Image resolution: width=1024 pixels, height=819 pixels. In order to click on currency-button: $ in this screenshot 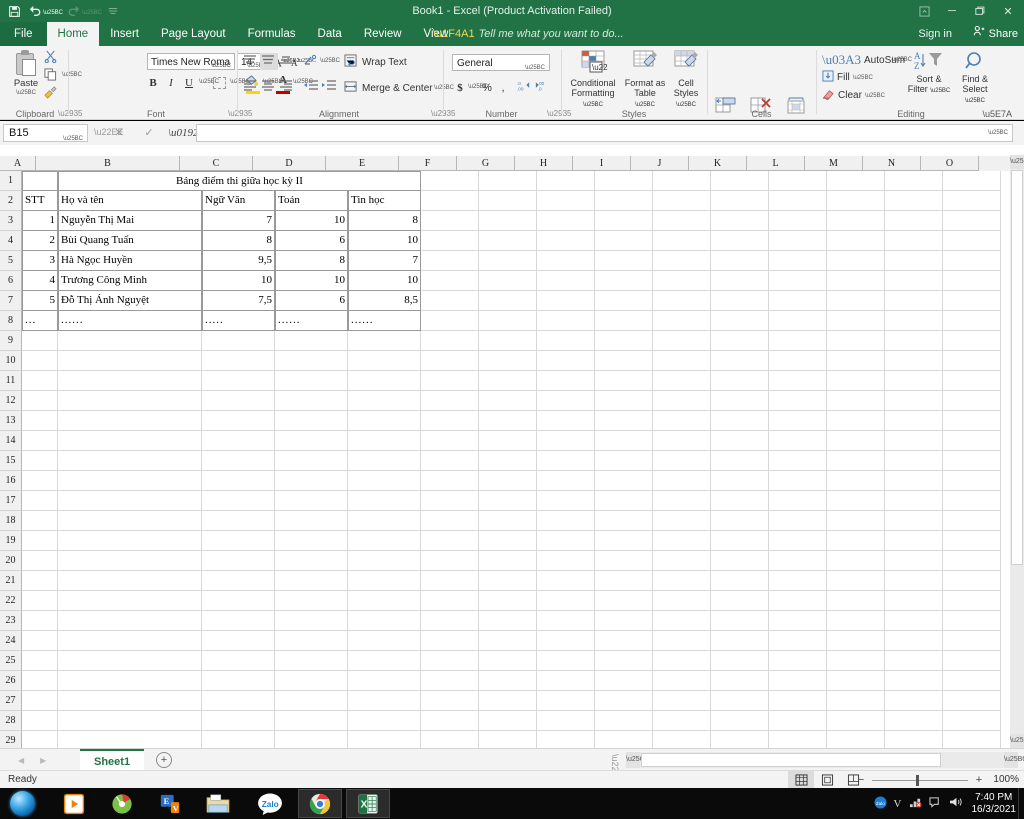, I will do `click(460, 88)`.